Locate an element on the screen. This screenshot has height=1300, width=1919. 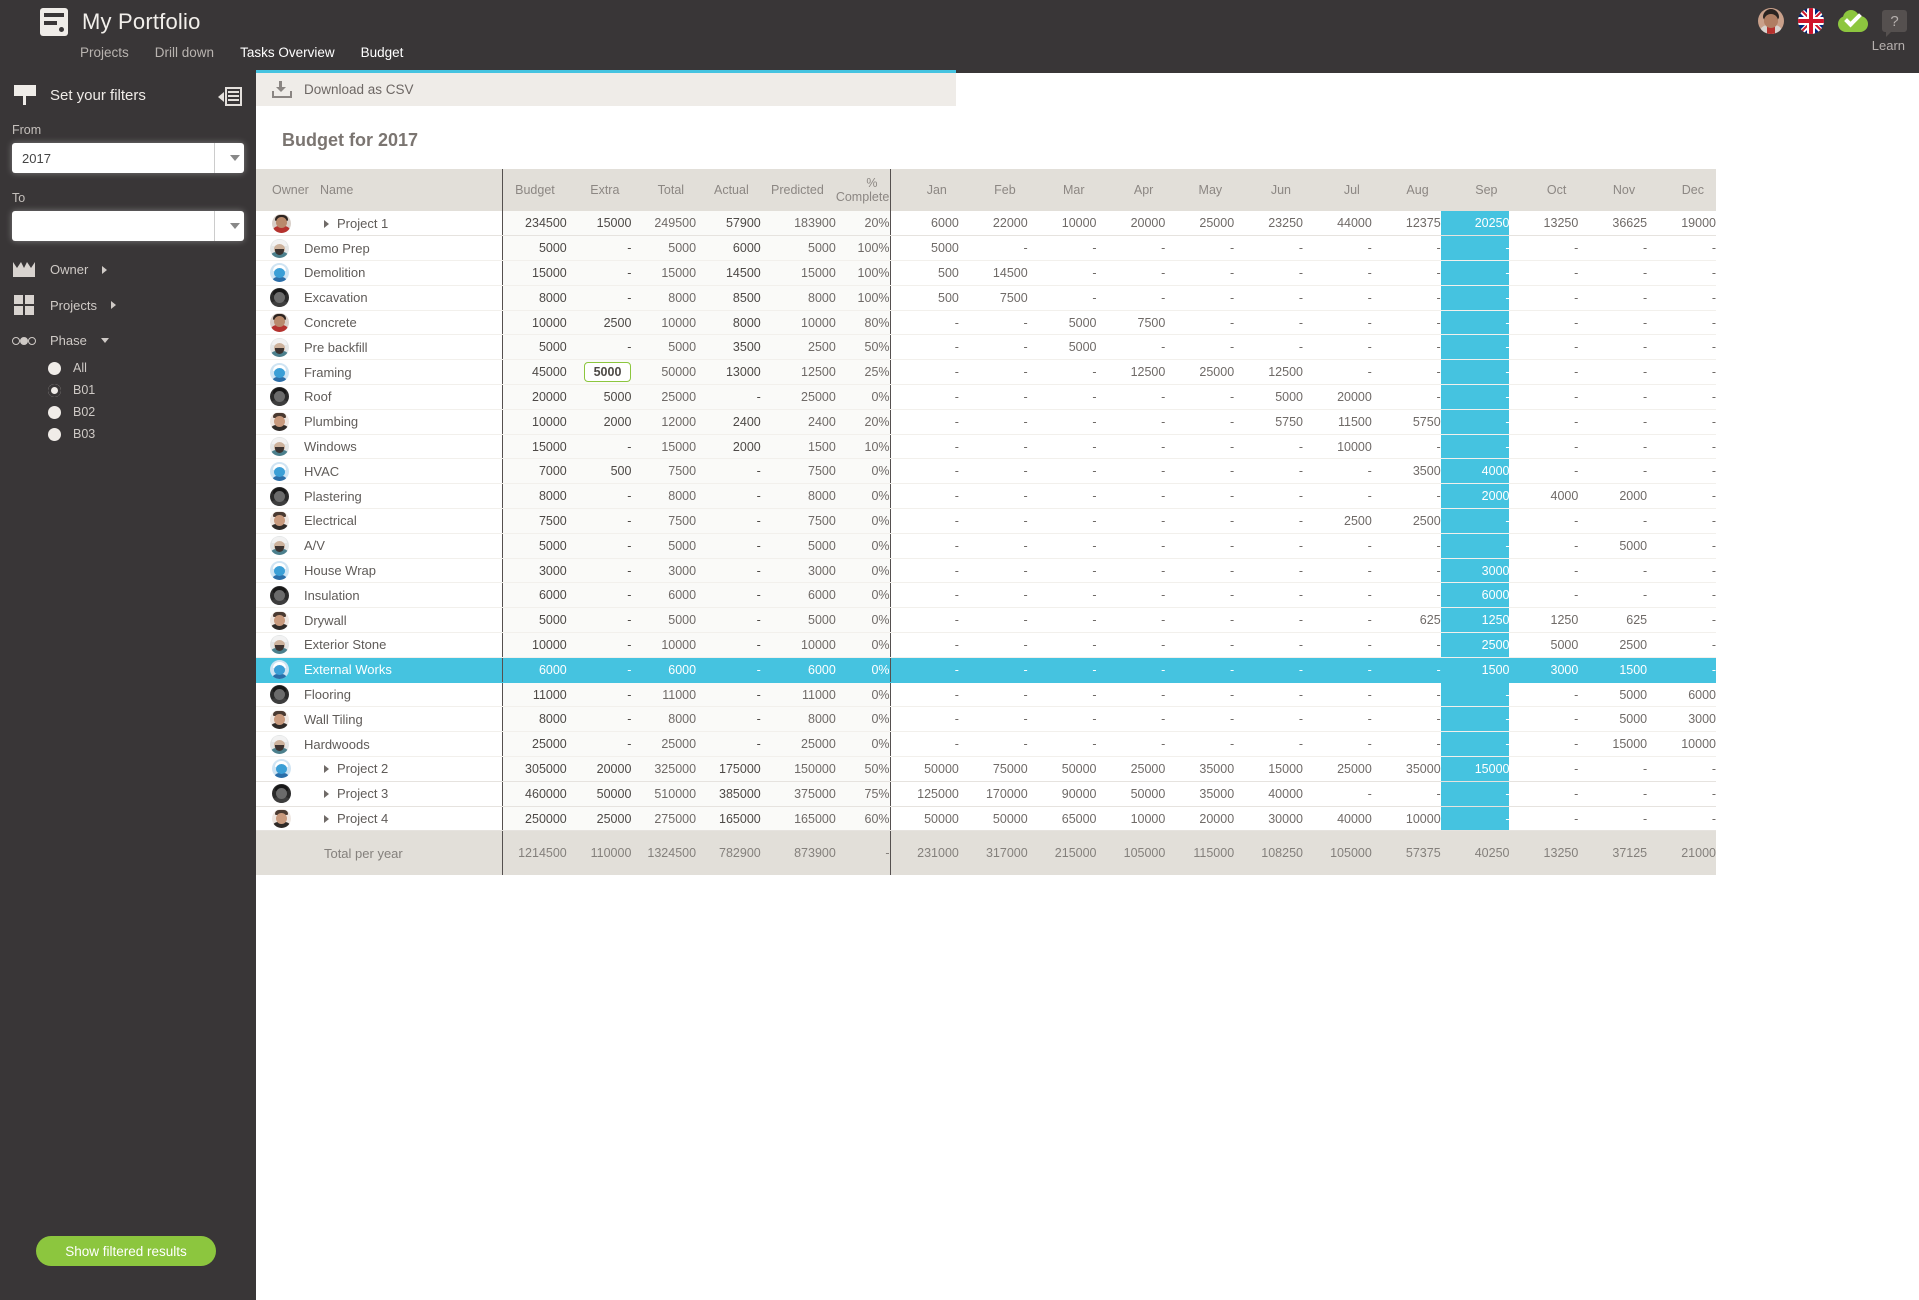
radio-icon is located at coordinates (54, 412).